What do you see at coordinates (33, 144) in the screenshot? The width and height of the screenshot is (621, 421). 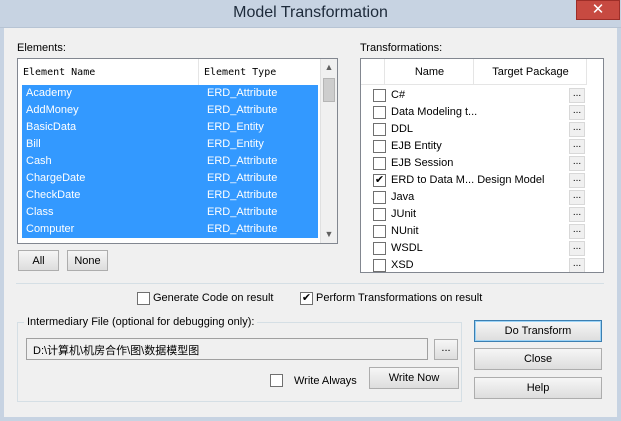 I see `element-name: Bill` at bounding box center [33, 144].